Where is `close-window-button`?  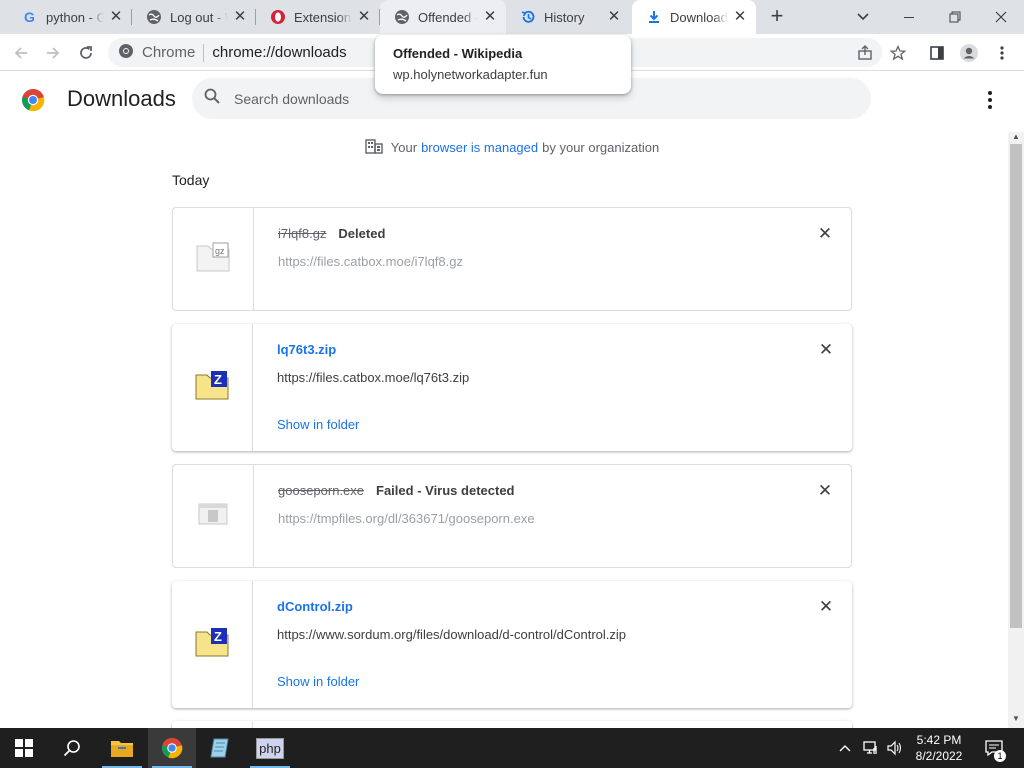
close-window-button is located at coordinates (1001, 17).